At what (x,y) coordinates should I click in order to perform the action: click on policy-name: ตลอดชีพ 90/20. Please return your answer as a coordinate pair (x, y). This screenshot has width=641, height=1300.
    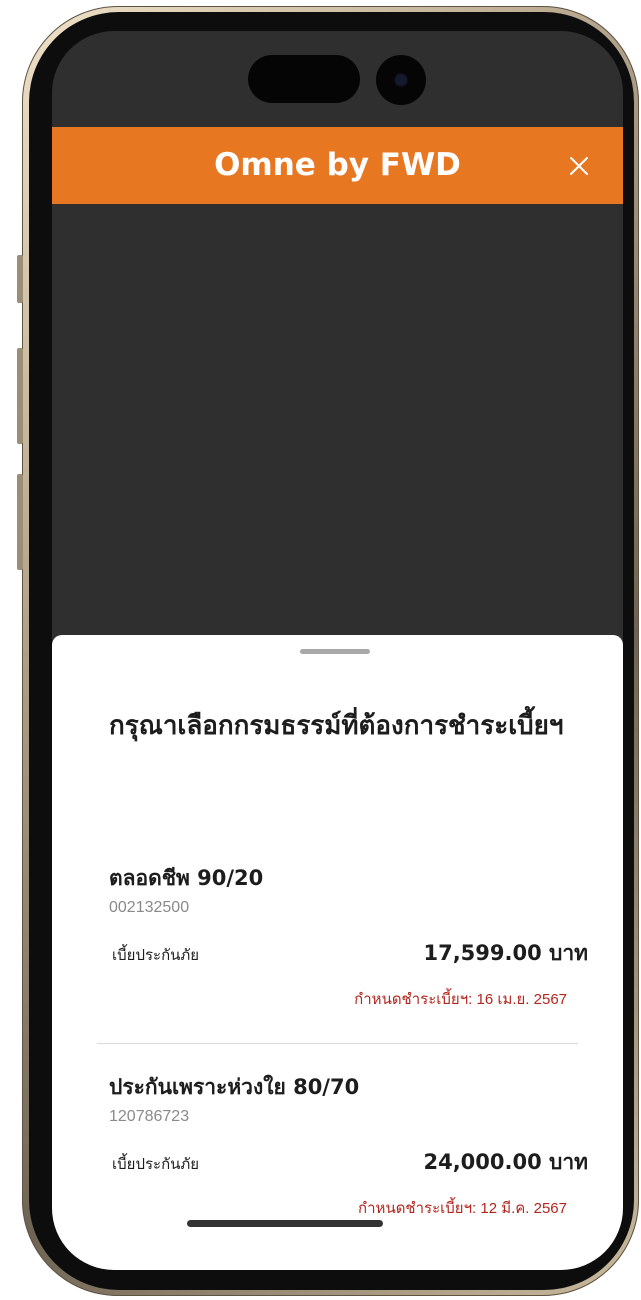
    Looking at the image, I should click on (186, 878).